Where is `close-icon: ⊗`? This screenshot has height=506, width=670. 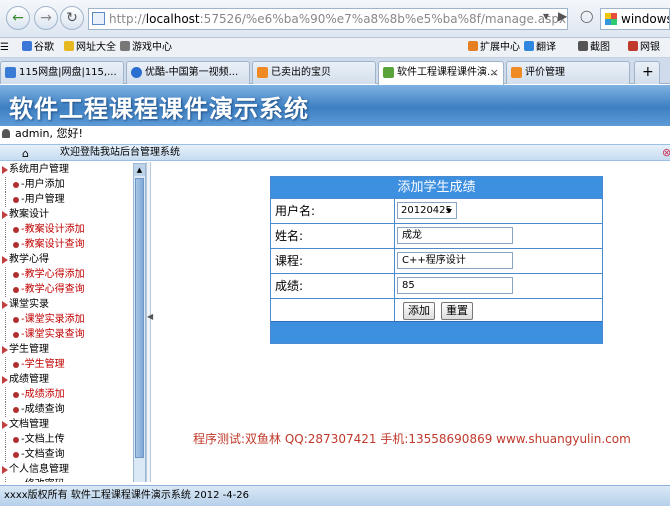 close-icon: ⊗ is located at coordinates (666, 152).